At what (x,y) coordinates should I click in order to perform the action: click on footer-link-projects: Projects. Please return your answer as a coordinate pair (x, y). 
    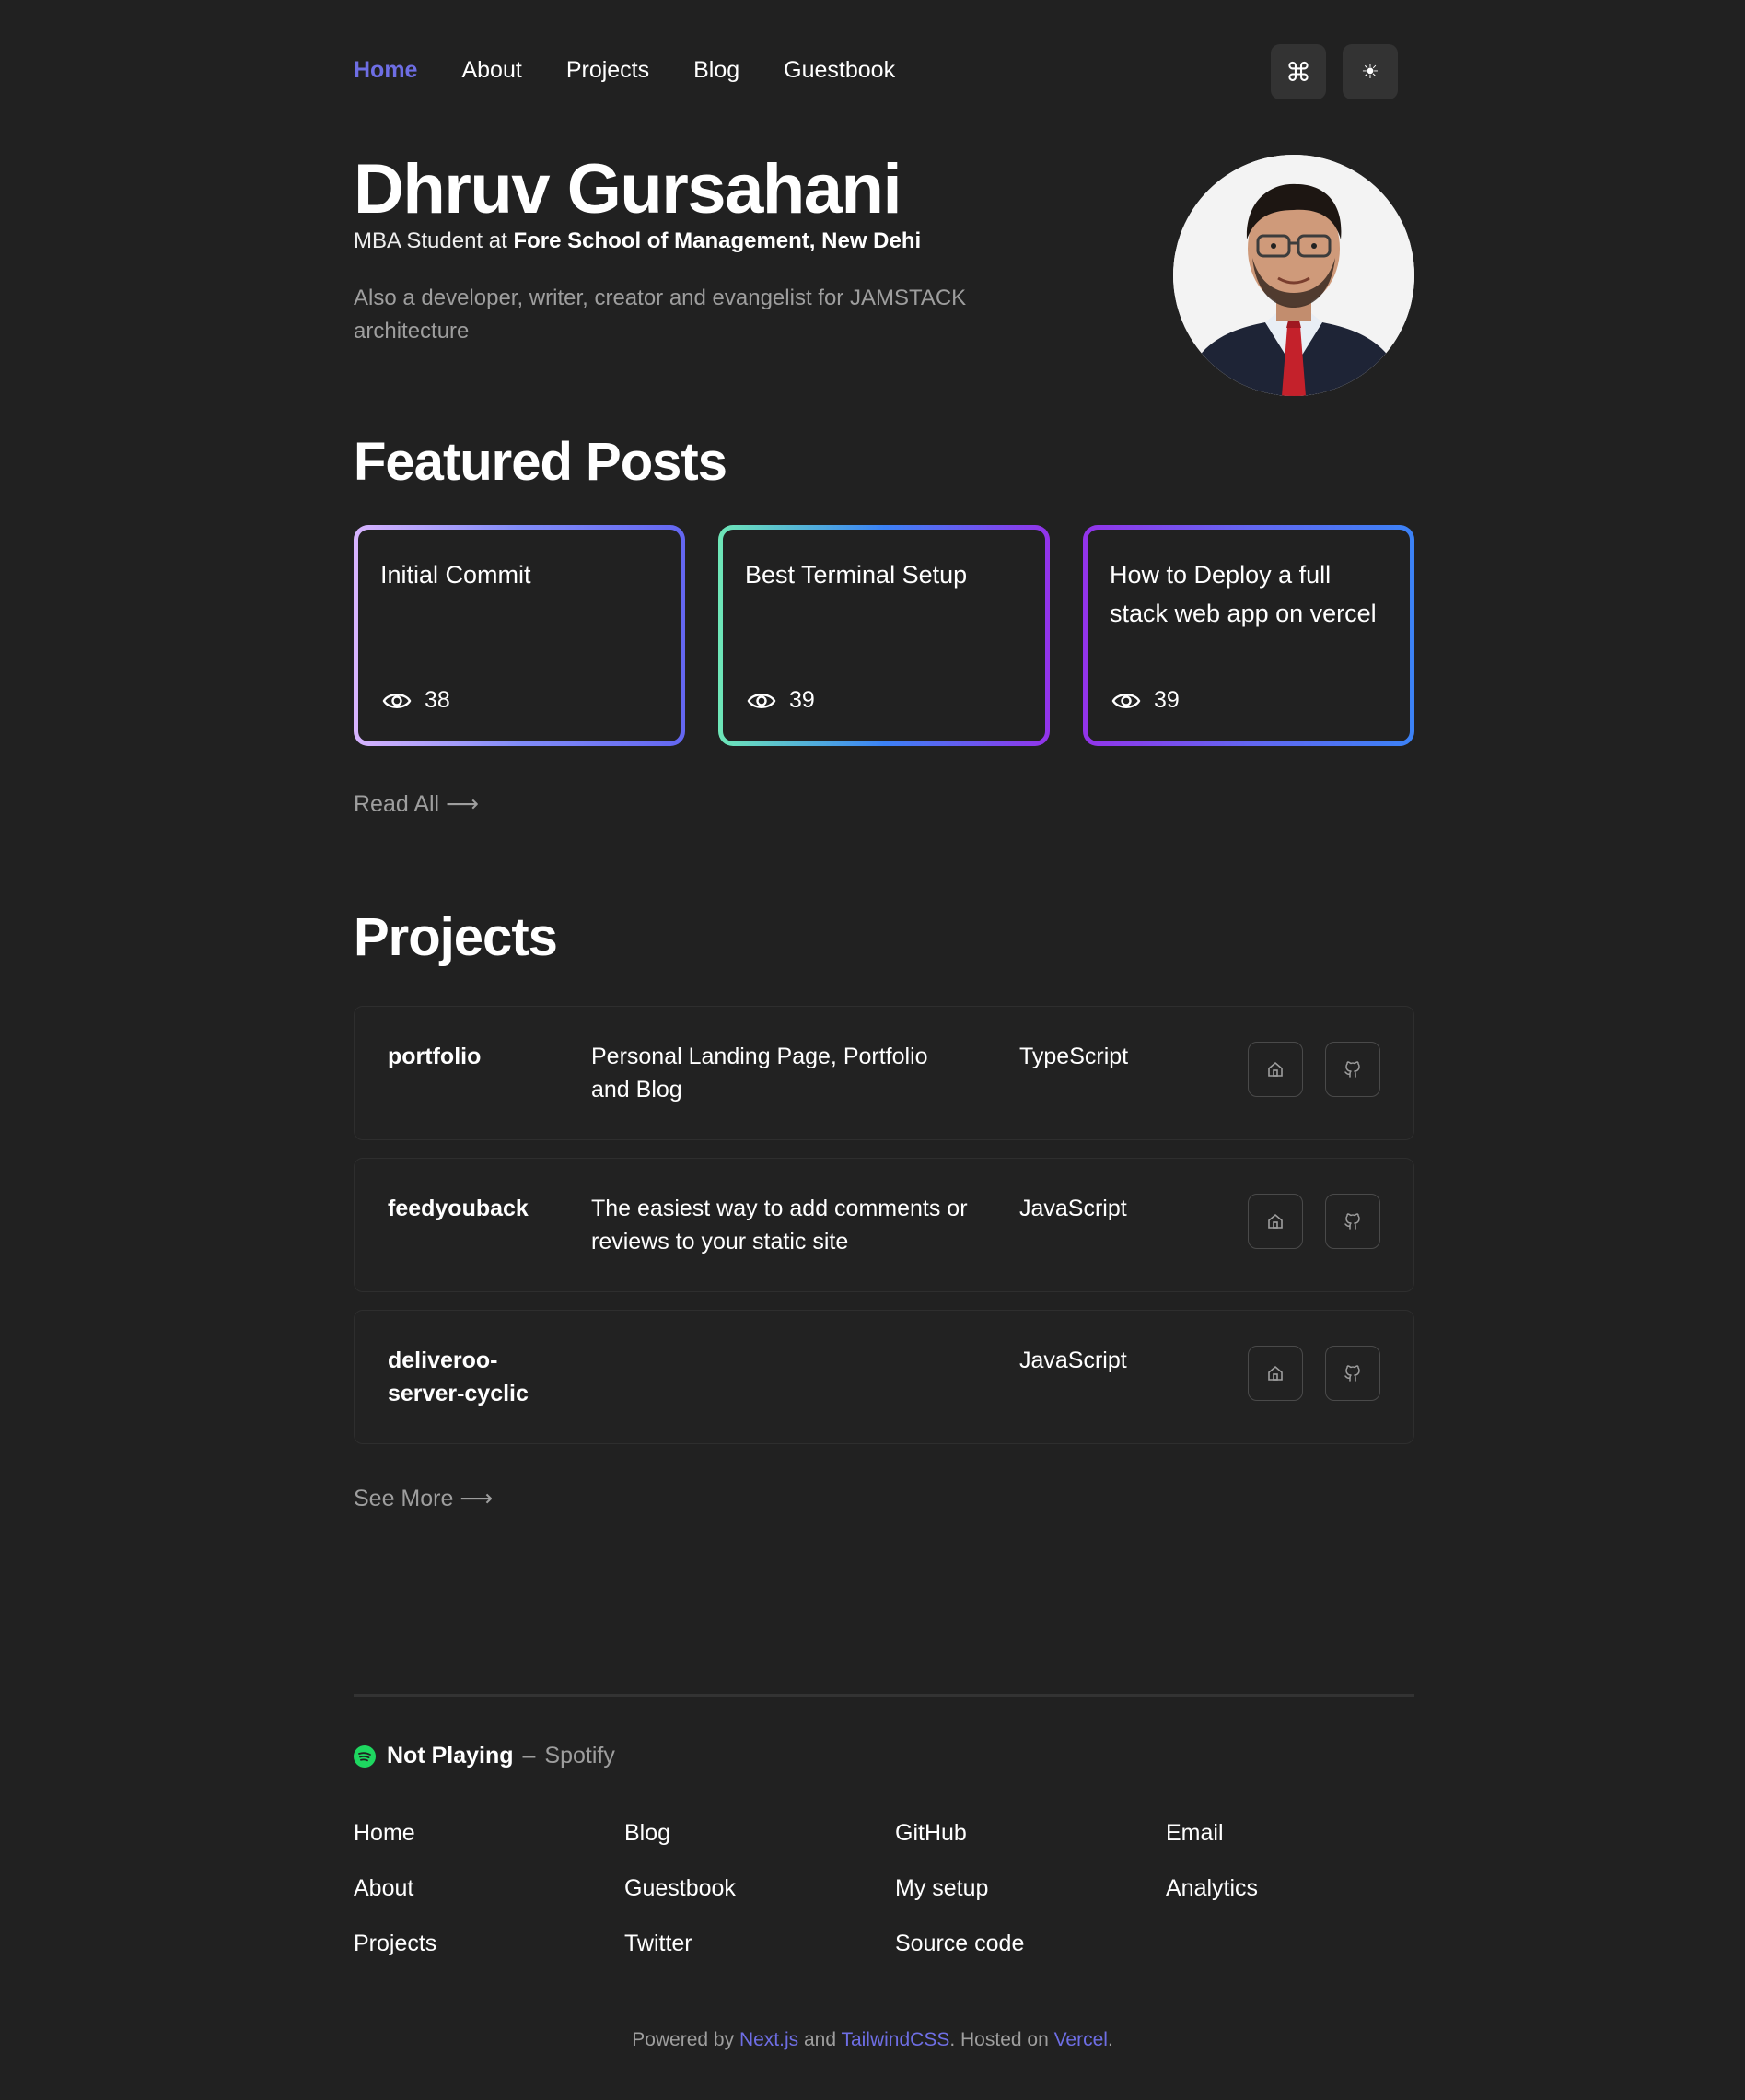
    Looking at the image, I should click on (395, 1957).